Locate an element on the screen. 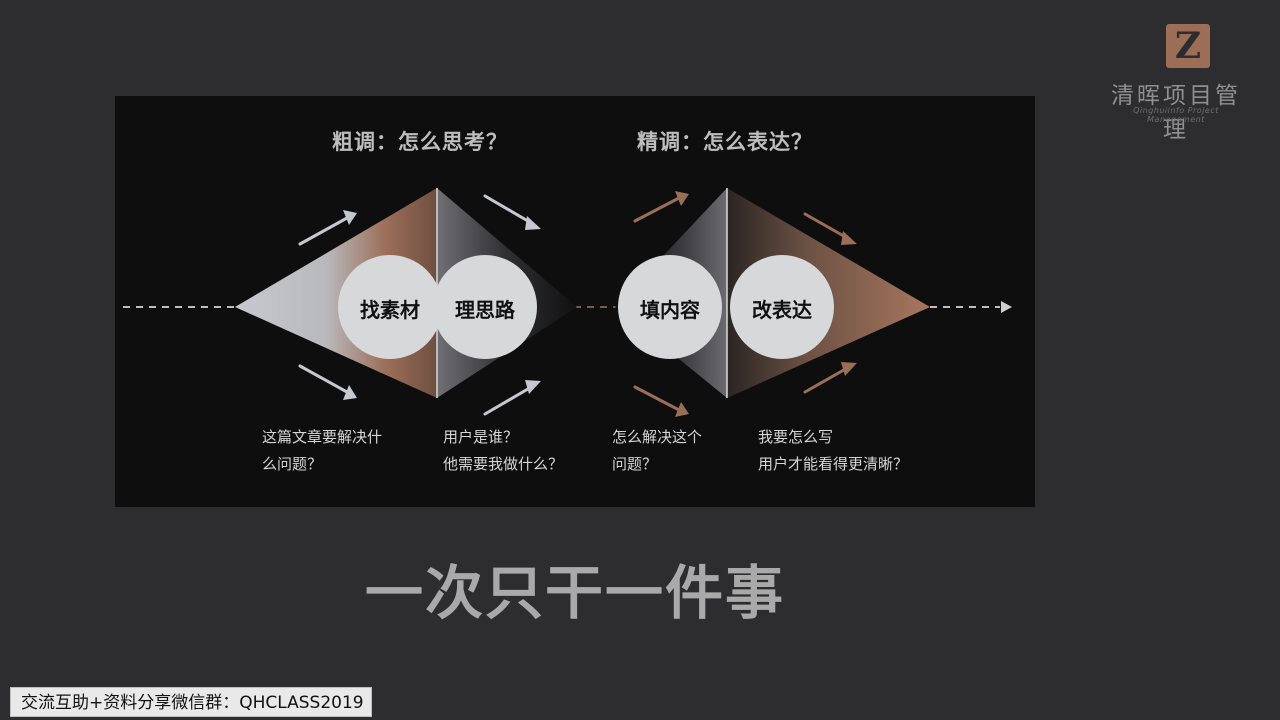  step-1-note-line-1: 这篇文章要解决什 is located at coordinates (322, 437).